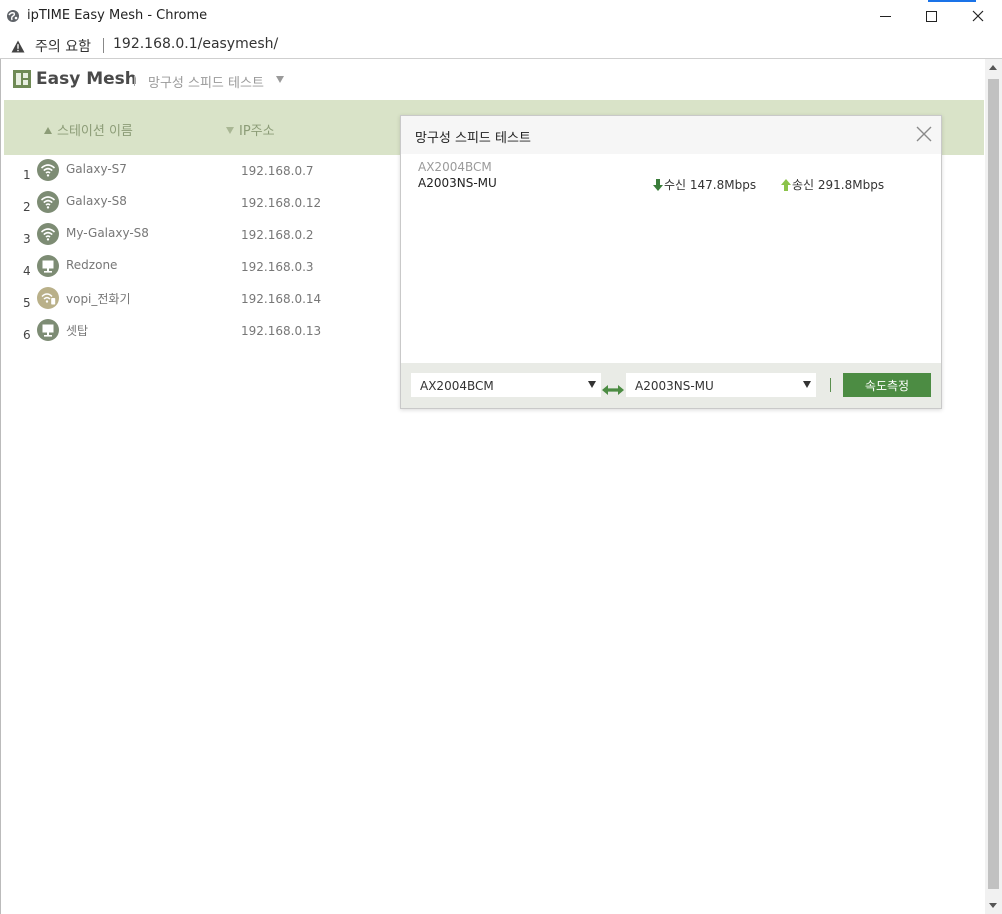 The width and height of the screenshot is (1002, 914). What do you see at coordinates (103, 45) in the screenshot?
I see `address-divider` at bounding box center [103, 45].